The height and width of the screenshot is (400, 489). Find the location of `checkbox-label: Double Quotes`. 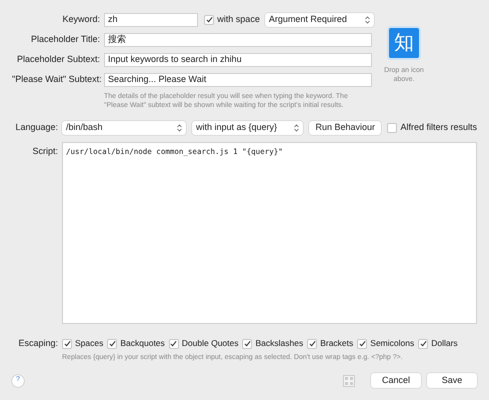

checkbox-label: Double Quotes is located at coordinates (210, 343).